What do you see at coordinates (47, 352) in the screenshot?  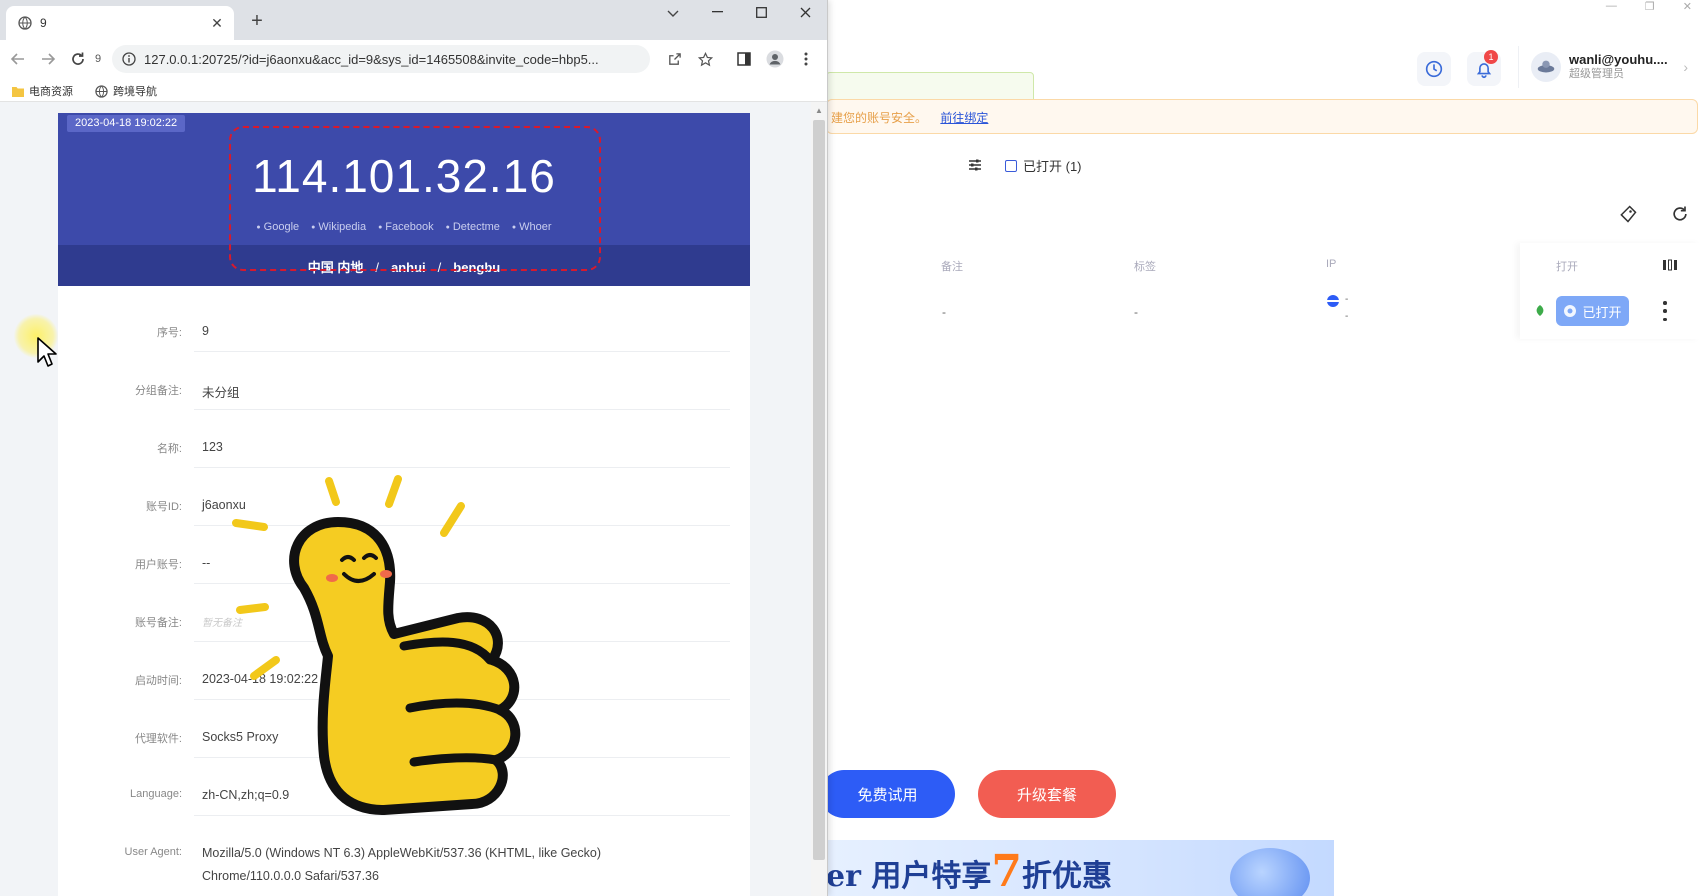 I see `mouse-cursor-icon` at bounding box center [47, 352].